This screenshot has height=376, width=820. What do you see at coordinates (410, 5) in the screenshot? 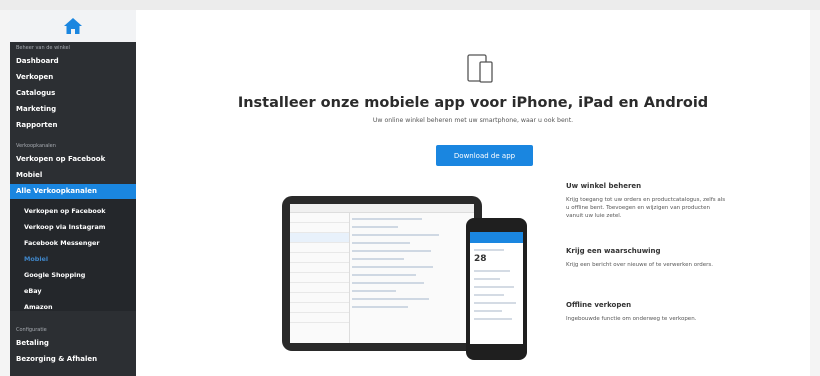
I see `top-bar` at bounding box center [410, 5].